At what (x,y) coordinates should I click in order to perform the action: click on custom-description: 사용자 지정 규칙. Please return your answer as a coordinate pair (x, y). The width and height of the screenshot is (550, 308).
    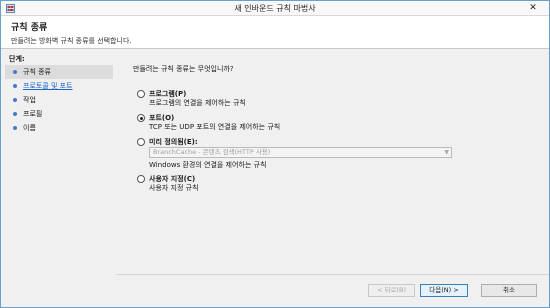
    Looking at the image, I should click on (174, 188).